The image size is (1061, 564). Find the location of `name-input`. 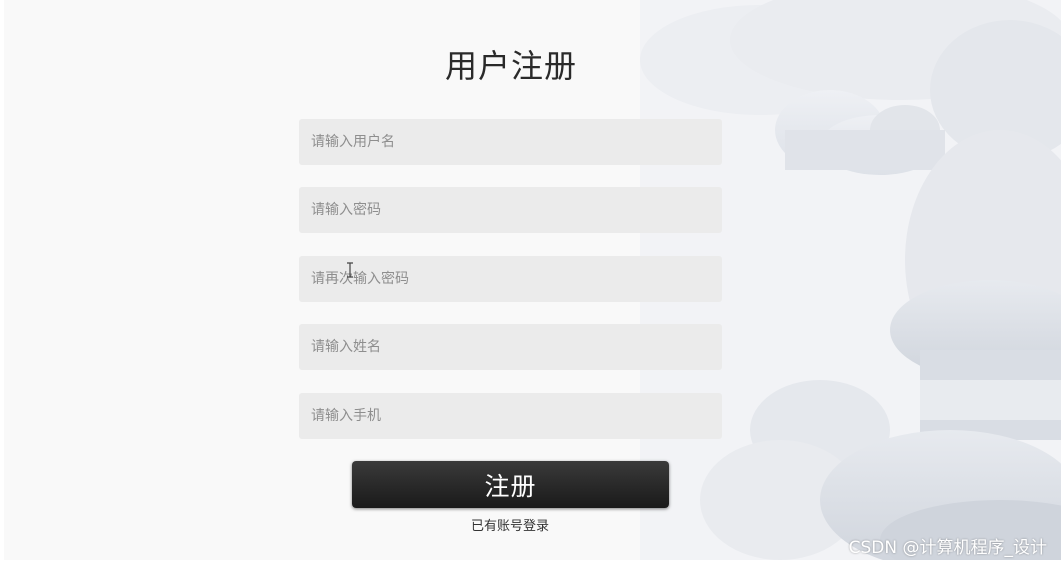

name-input is located at coordinates (510, 347).